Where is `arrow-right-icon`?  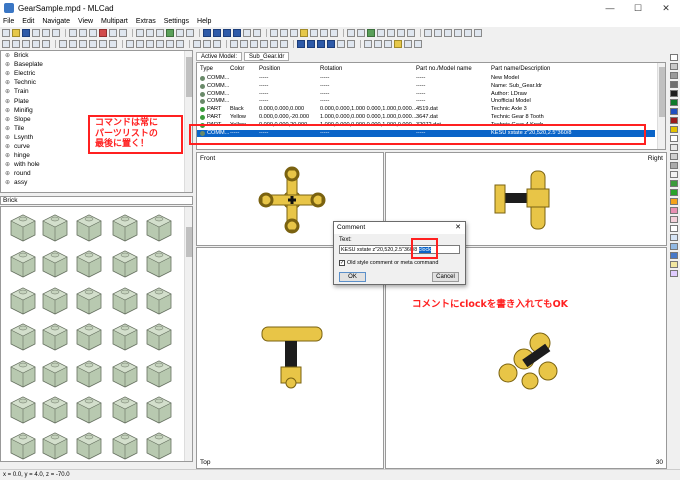 arrow-right-icon is located at coordinates (73, 43).